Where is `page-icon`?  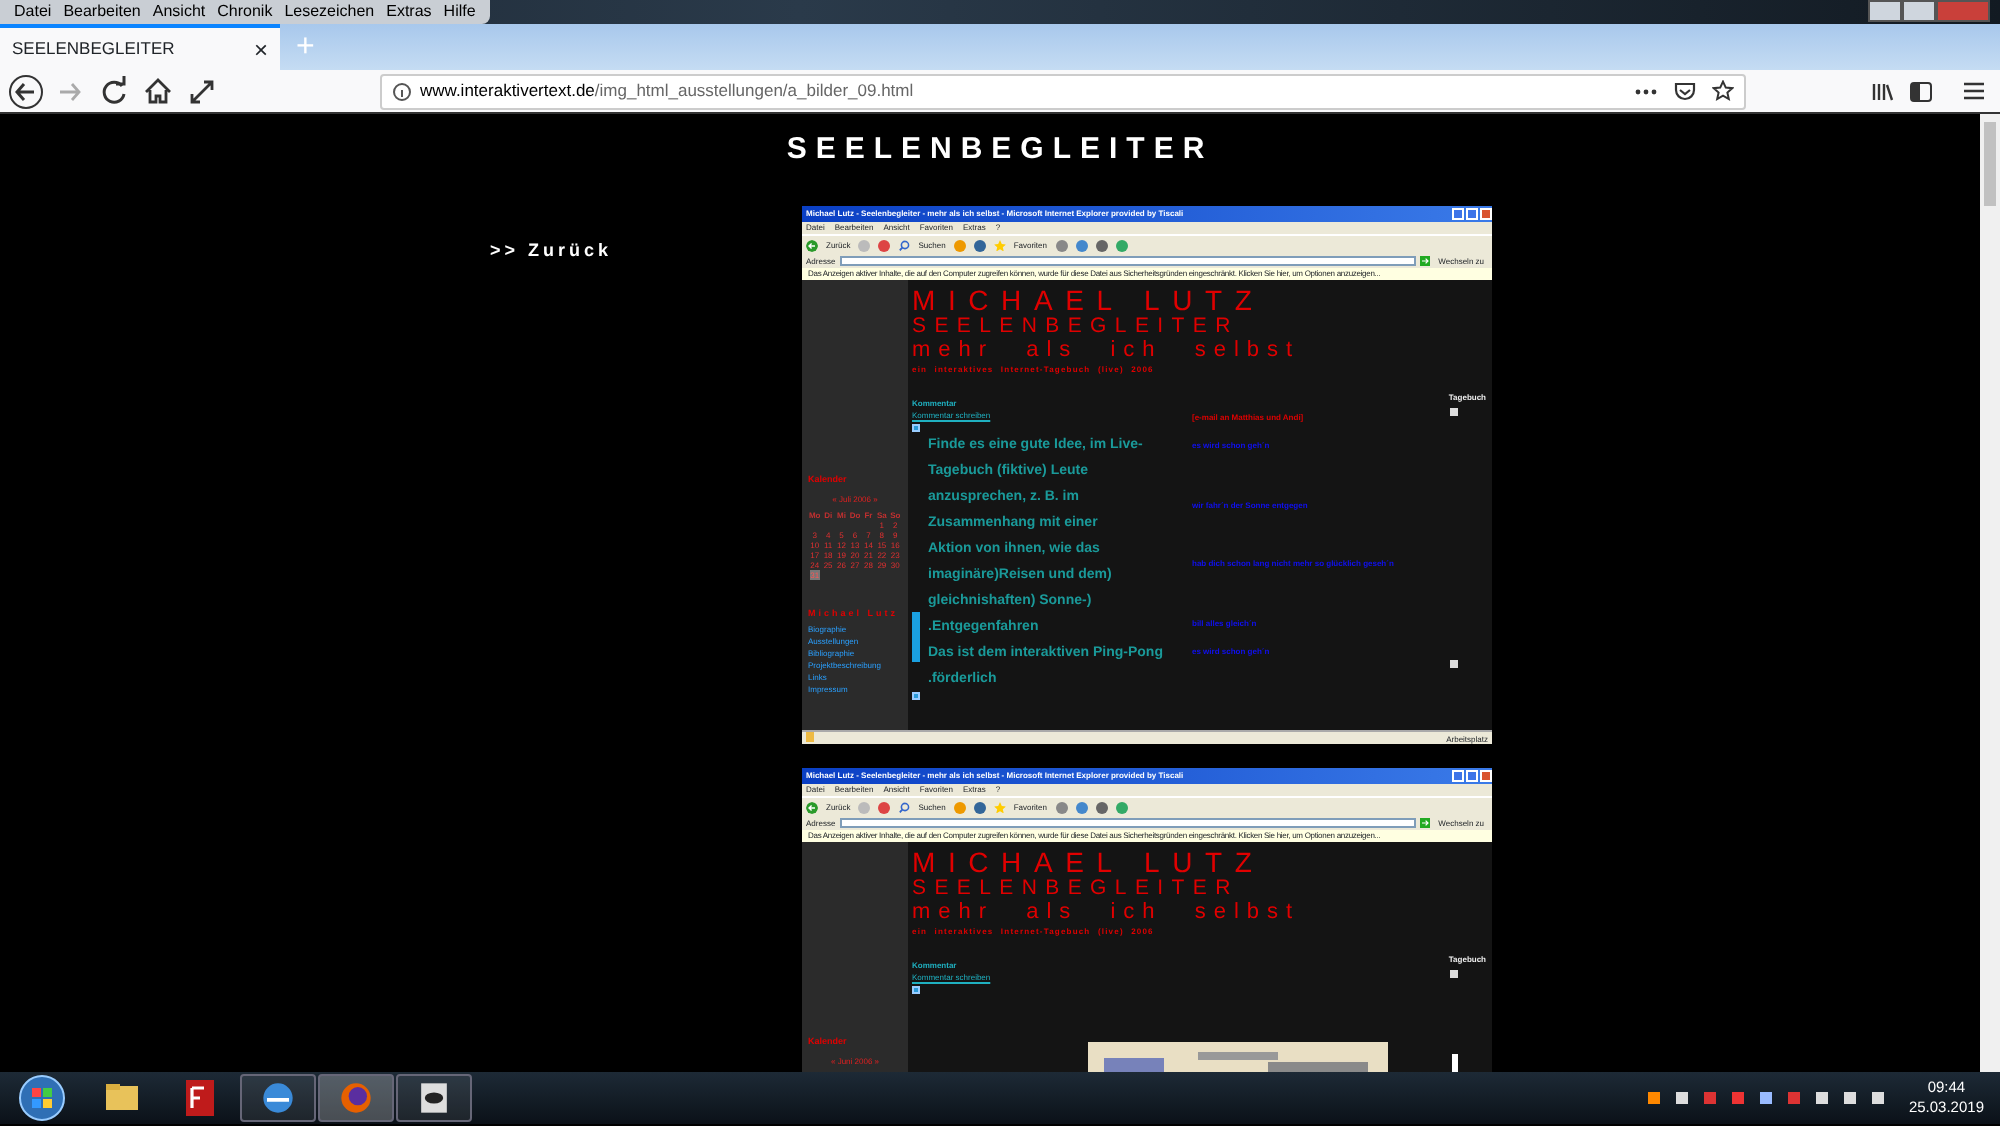
page-icon is located at coordinates (810, 737).